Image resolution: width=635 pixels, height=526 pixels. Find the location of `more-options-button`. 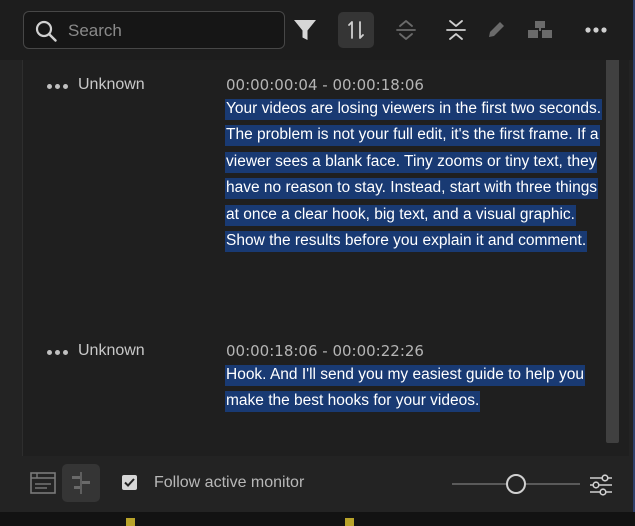

more-options-button is located at coordinates (596, 30).